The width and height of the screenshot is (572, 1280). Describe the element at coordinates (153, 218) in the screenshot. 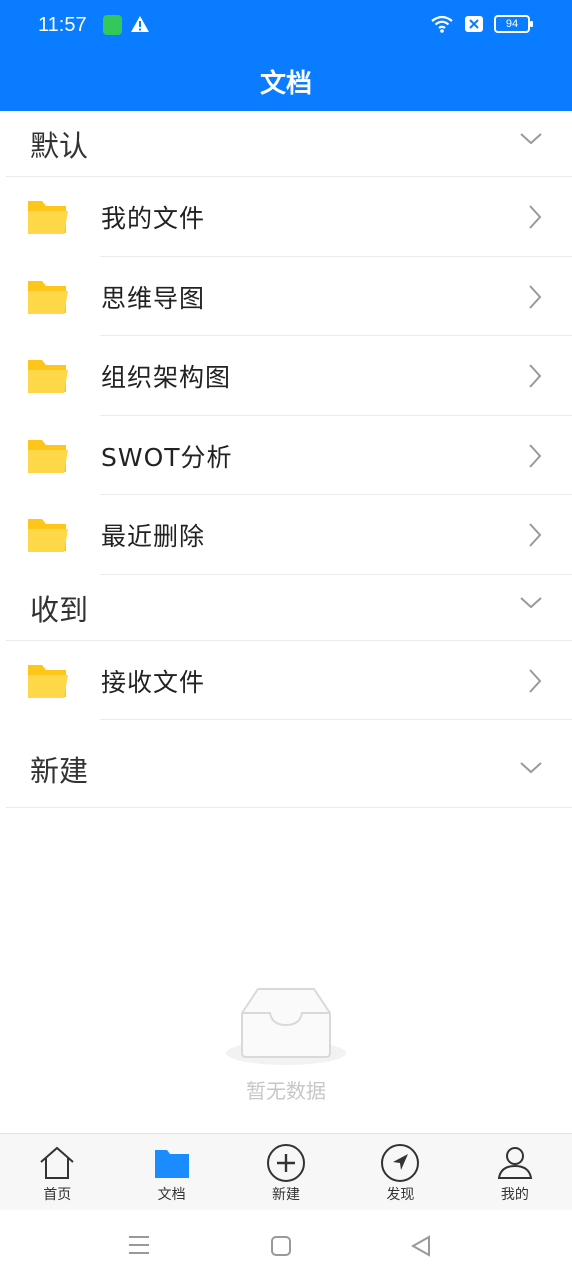

I see `list-item-label: 我的文件` at that location.